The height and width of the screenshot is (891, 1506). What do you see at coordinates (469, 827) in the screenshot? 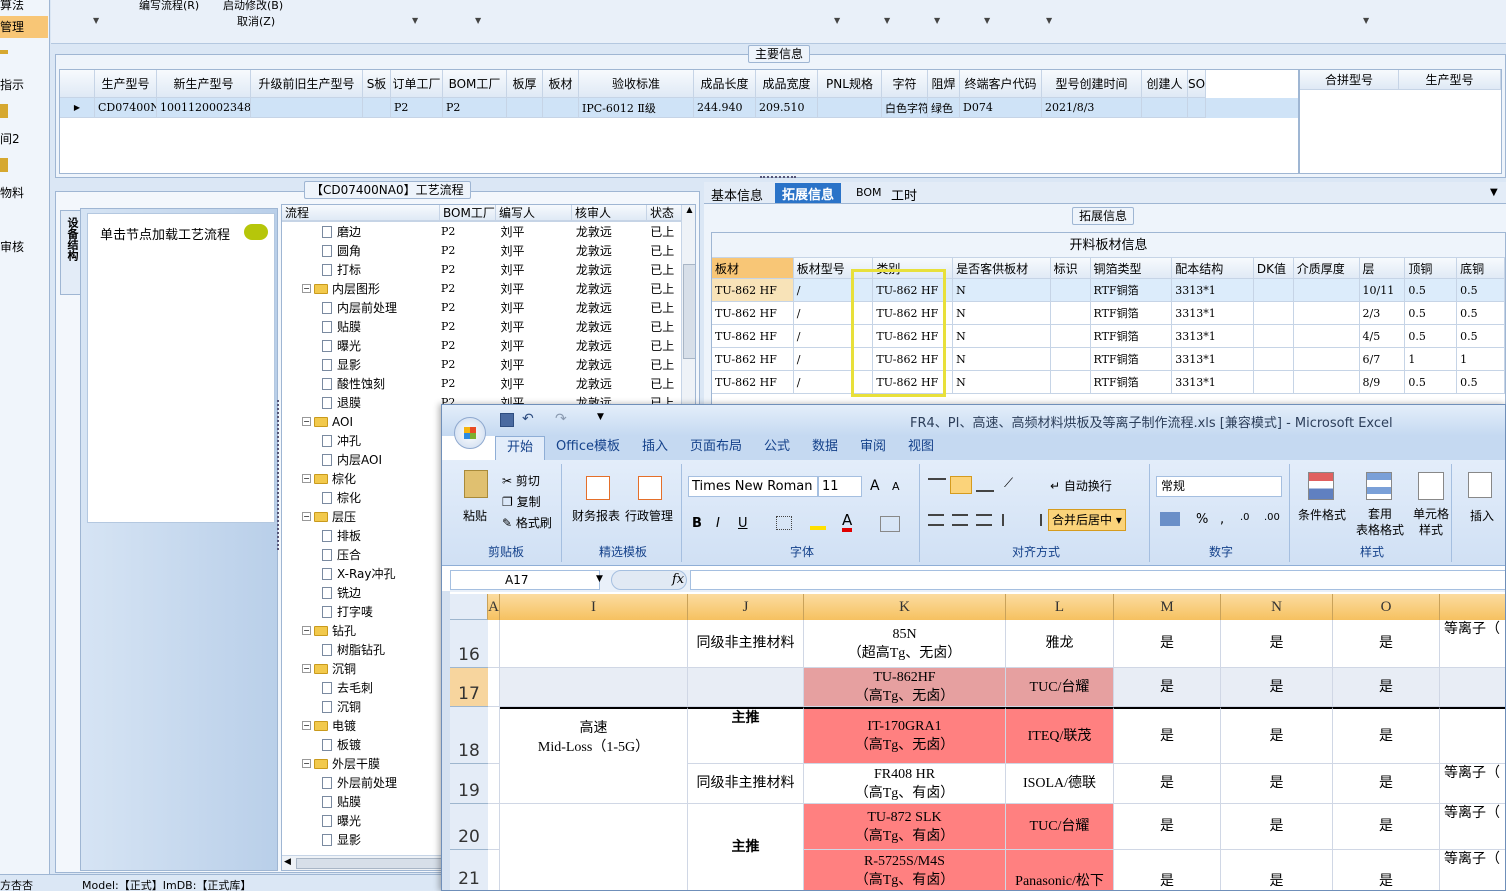
I see `row-header: 20` at bounding box center [469, 827].